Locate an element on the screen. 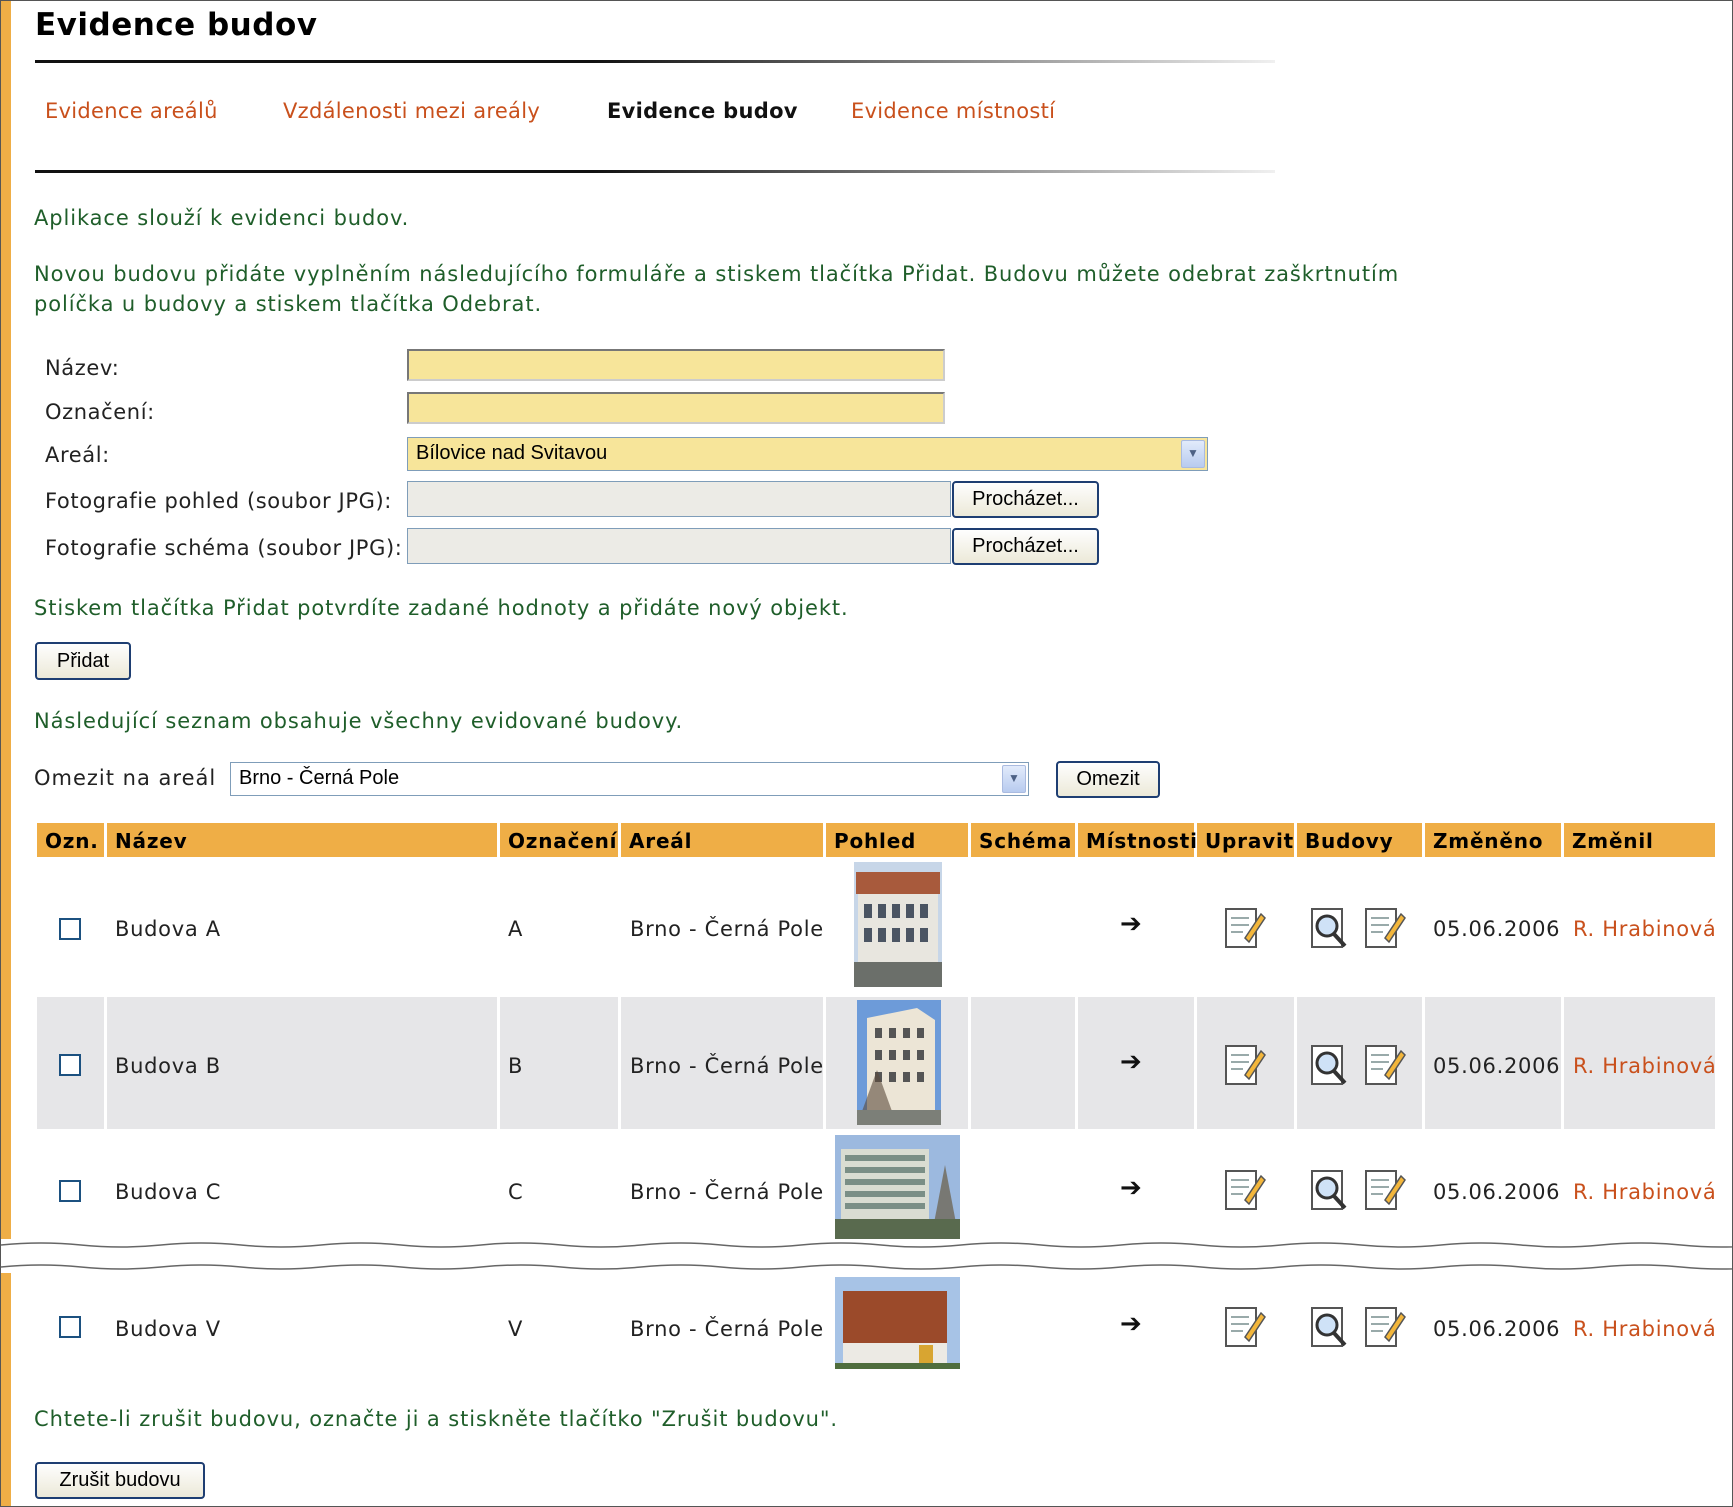 The height and width of the screenshot is (1507, 1733). col-oznaceni: Označení is located at coordinates (559, 840).